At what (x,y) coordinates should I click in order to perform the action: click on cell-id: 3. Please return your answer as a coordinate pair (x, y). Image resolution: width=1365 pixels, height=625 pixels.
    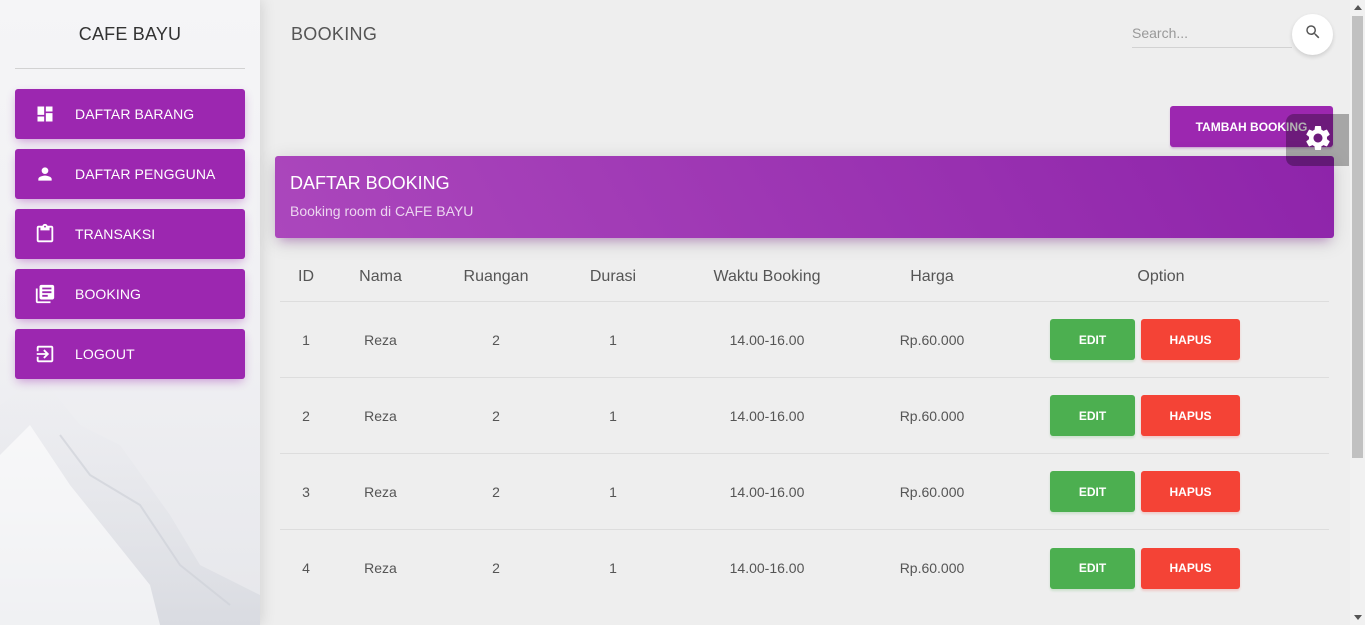
    Looking at the image, I should click on (306, 491).